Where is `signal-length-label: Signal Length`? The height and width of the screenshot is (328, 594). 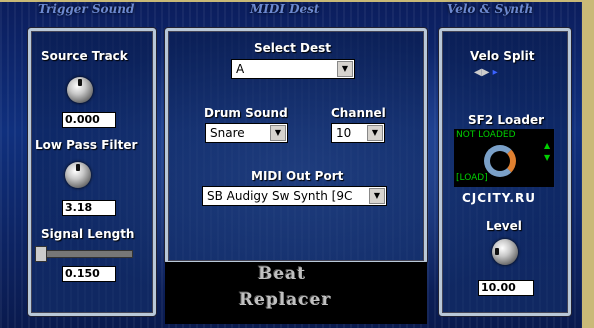 signal-length-label: Signal Length is located at coordinates (88, 234).